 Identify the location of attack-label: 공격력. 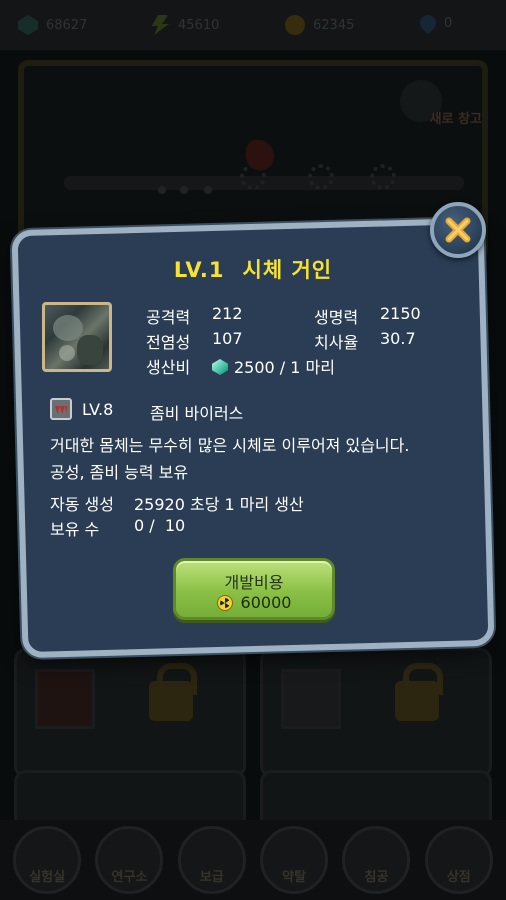
(168, 317).